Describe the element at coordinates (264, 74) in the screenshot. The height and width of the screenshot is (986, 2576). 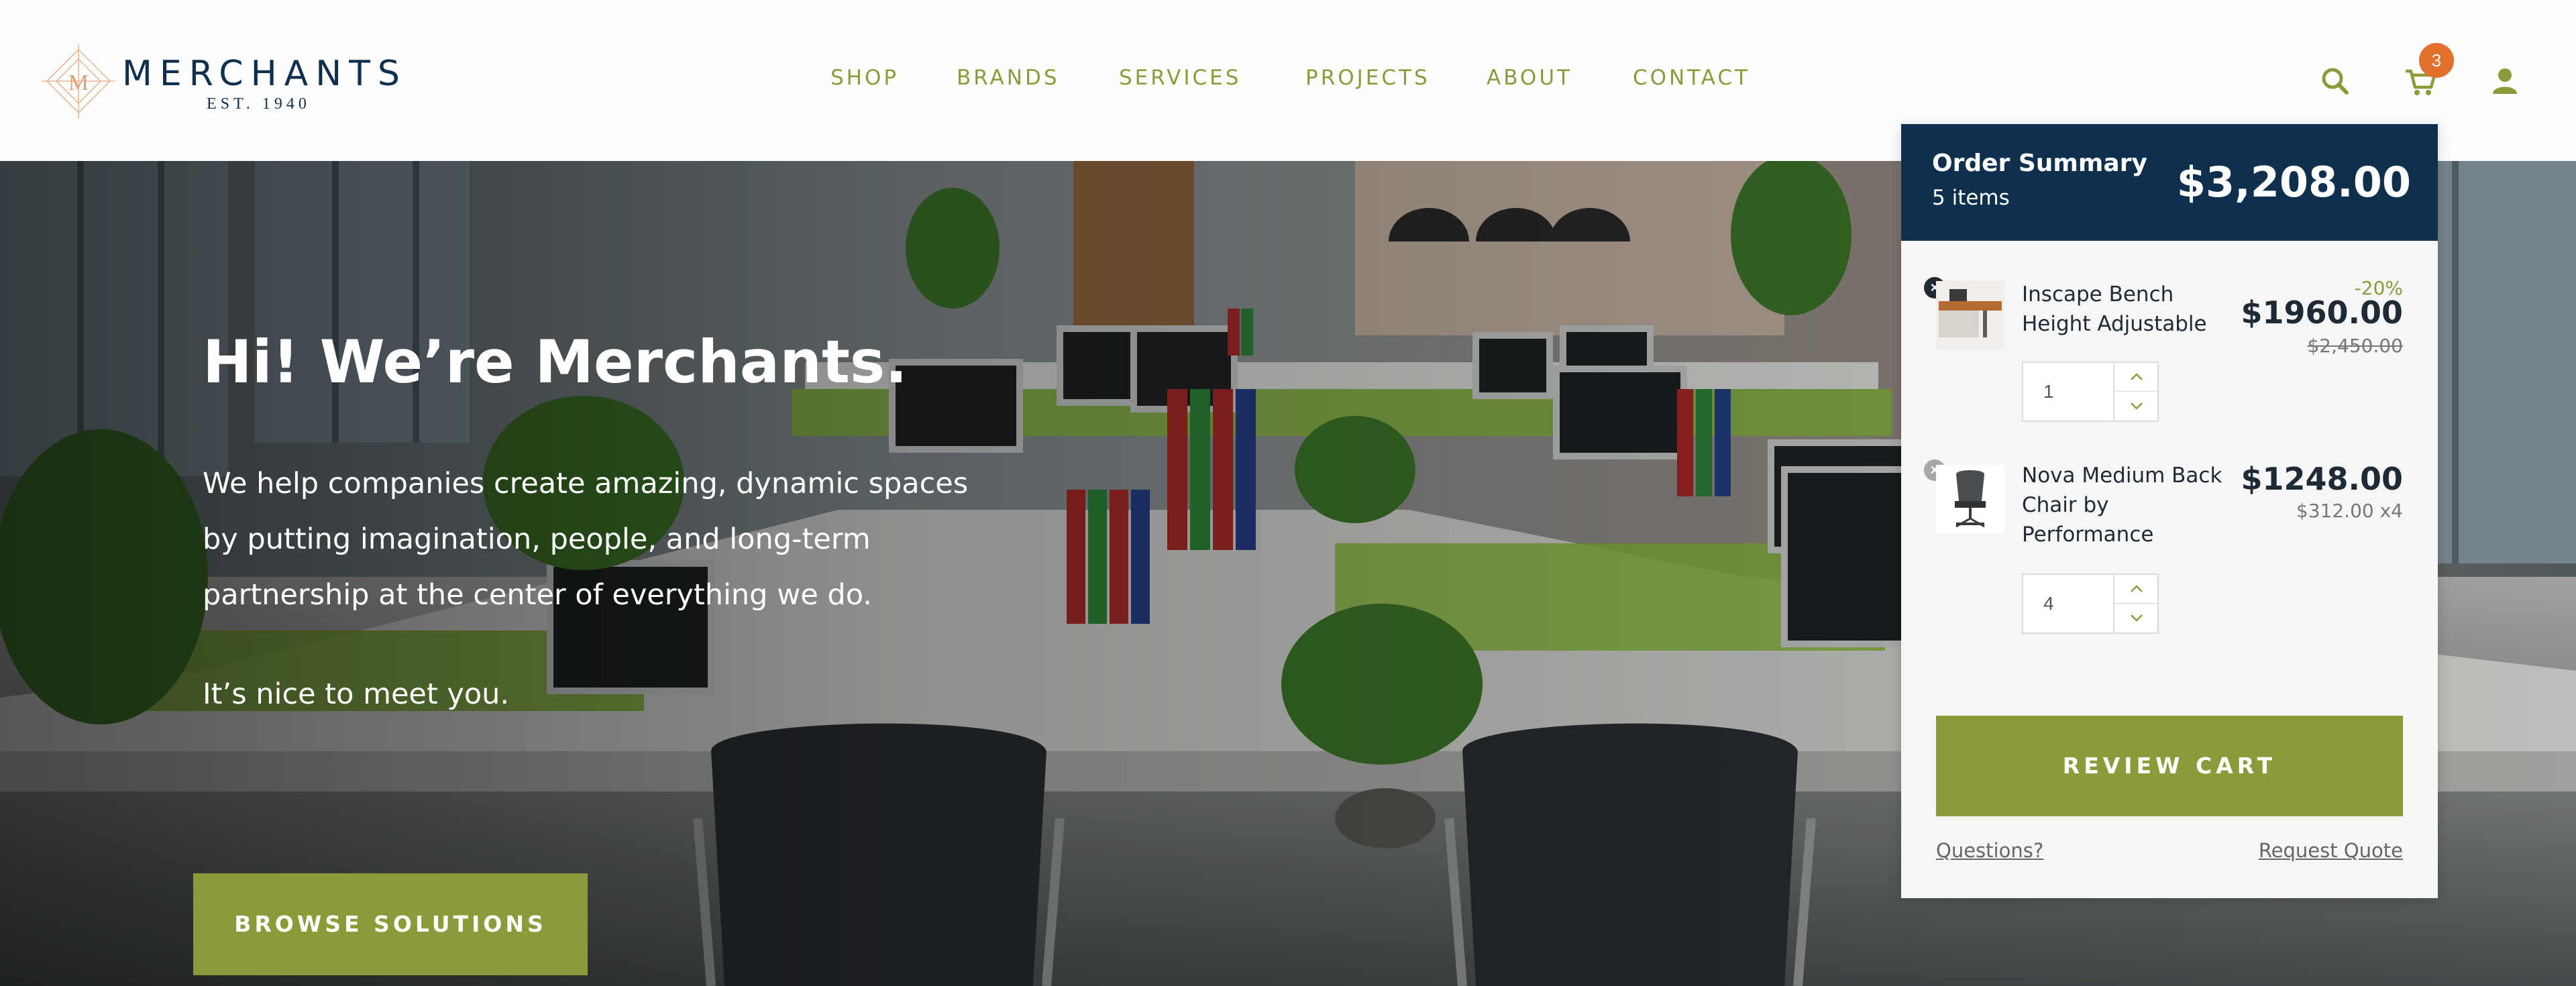
I see `brand-name: MERCHANTS` at that location.